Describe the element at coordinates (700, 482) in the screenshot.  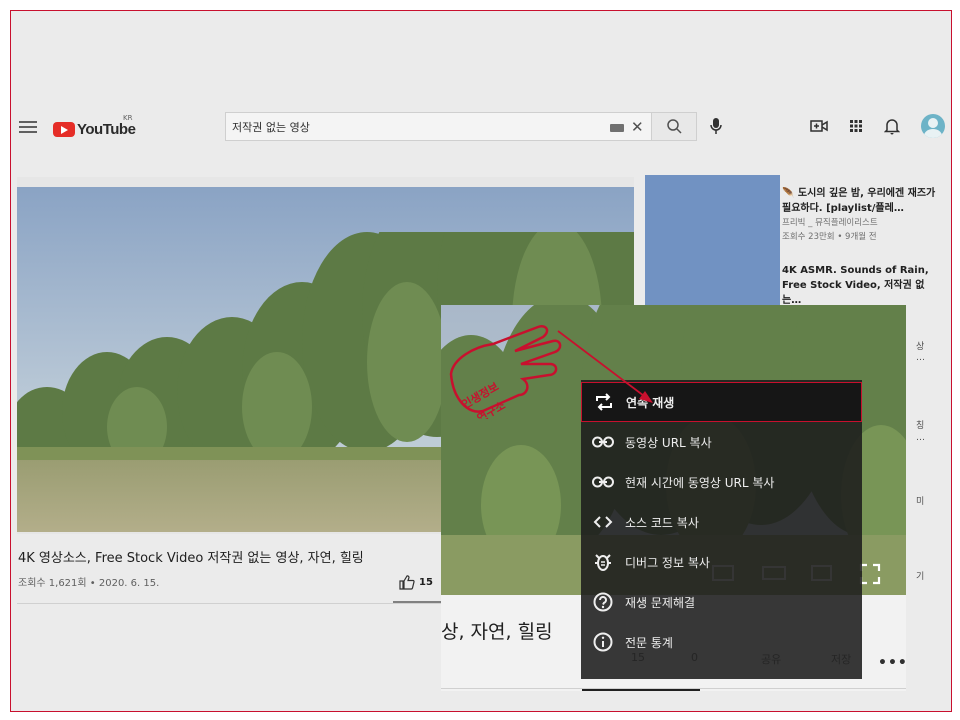
I see `menu-item-label: 현재 시간에 동영상 URL 복사` at that location.